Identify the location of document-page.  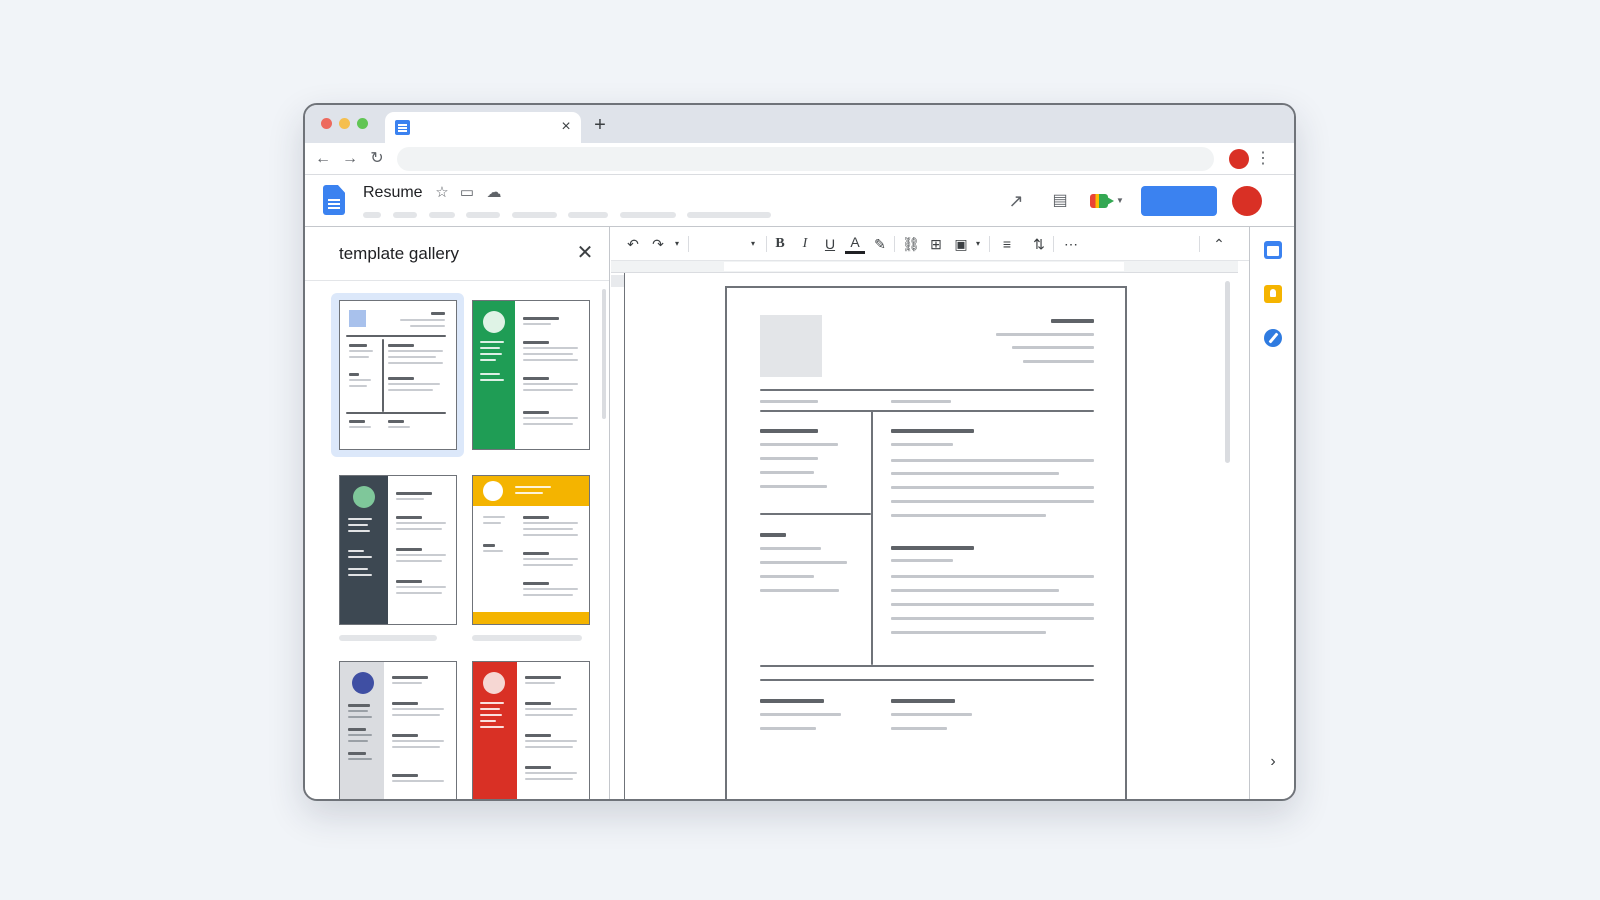
(926, 542).